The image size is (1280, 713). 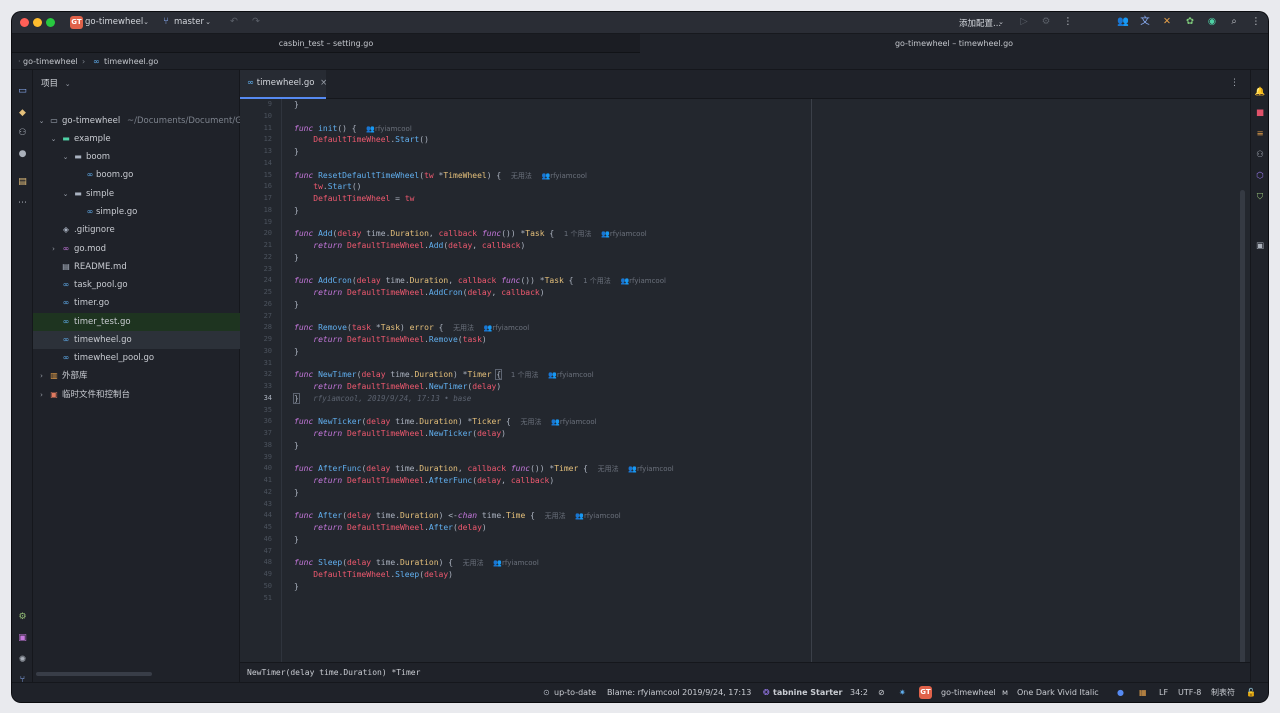 What do you see at coordinates (22, 660) in the screenshot?
I see `problems-icon: ✺` at bounding box center [22, 660].